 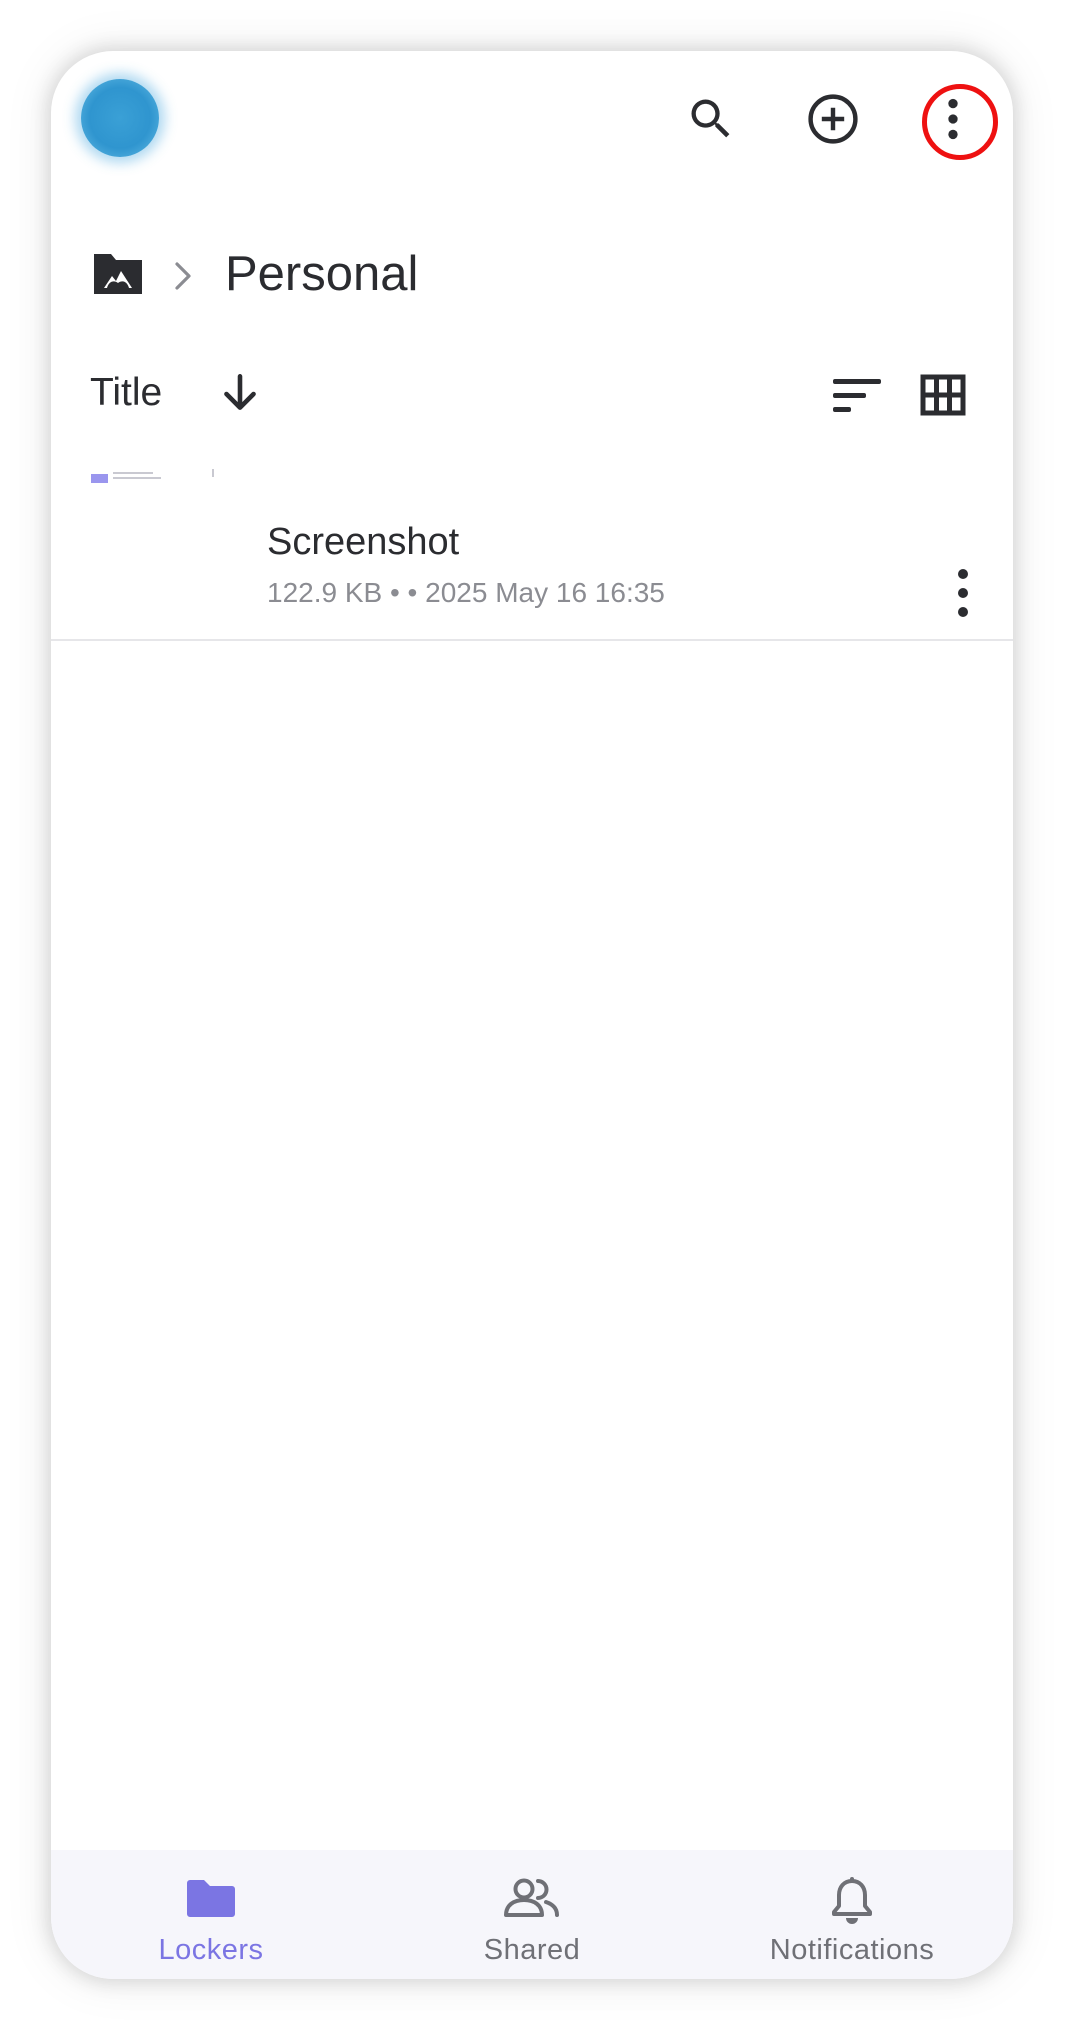 What do you see at coordinates (211, 1950) in the screenshot?
I see `nav-label-lockers: Lockers` at bounding box center [211, 1950].